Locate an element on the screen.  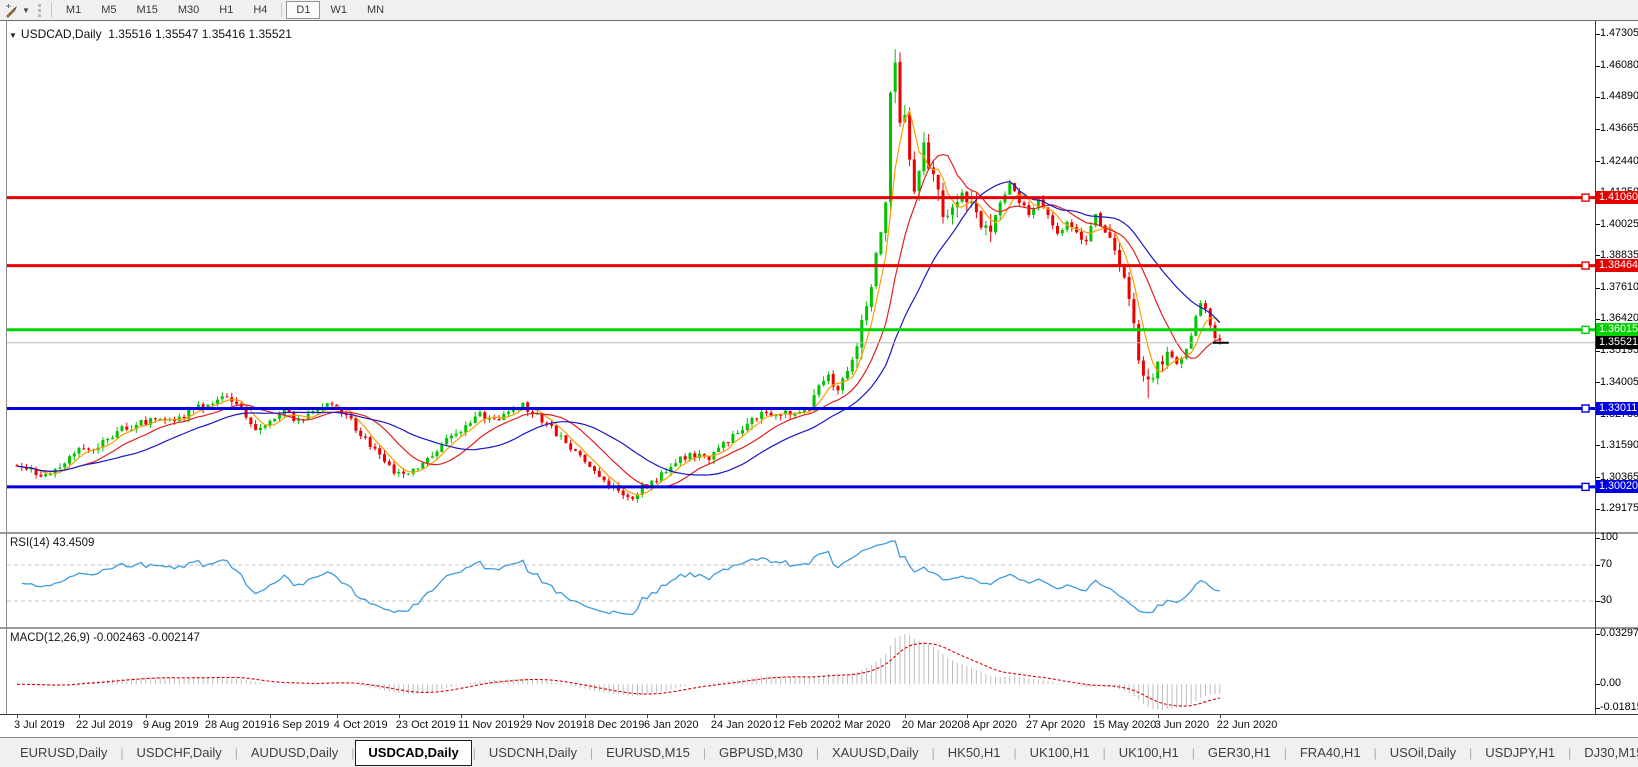
timeframe-button-w1: W1 is located at coordinates (338, 10).